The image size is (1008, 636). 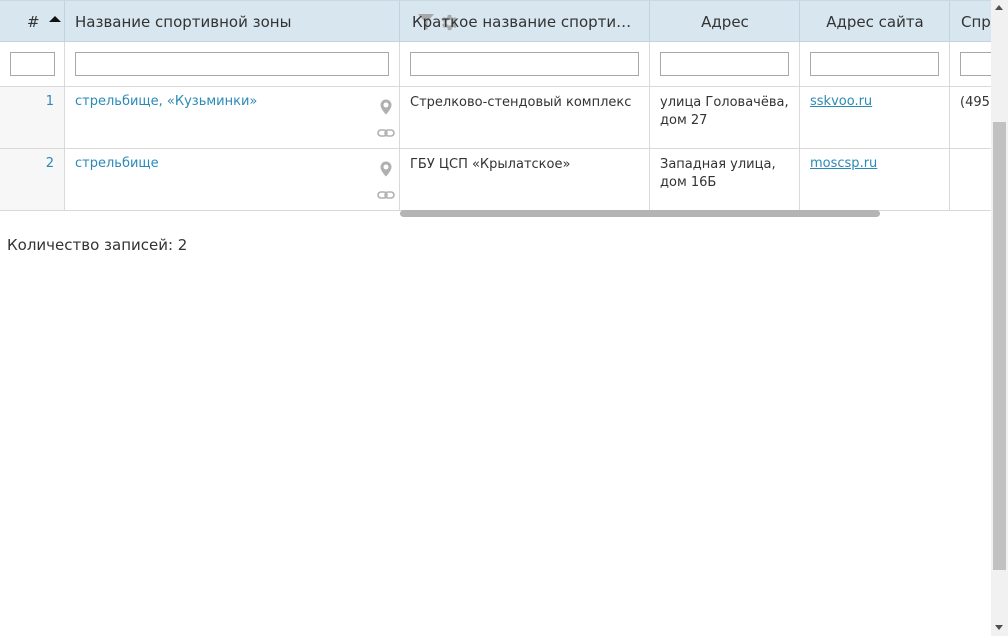 I want to click on horizontal-scrollbar-thumb, so click(x=640, y=213).